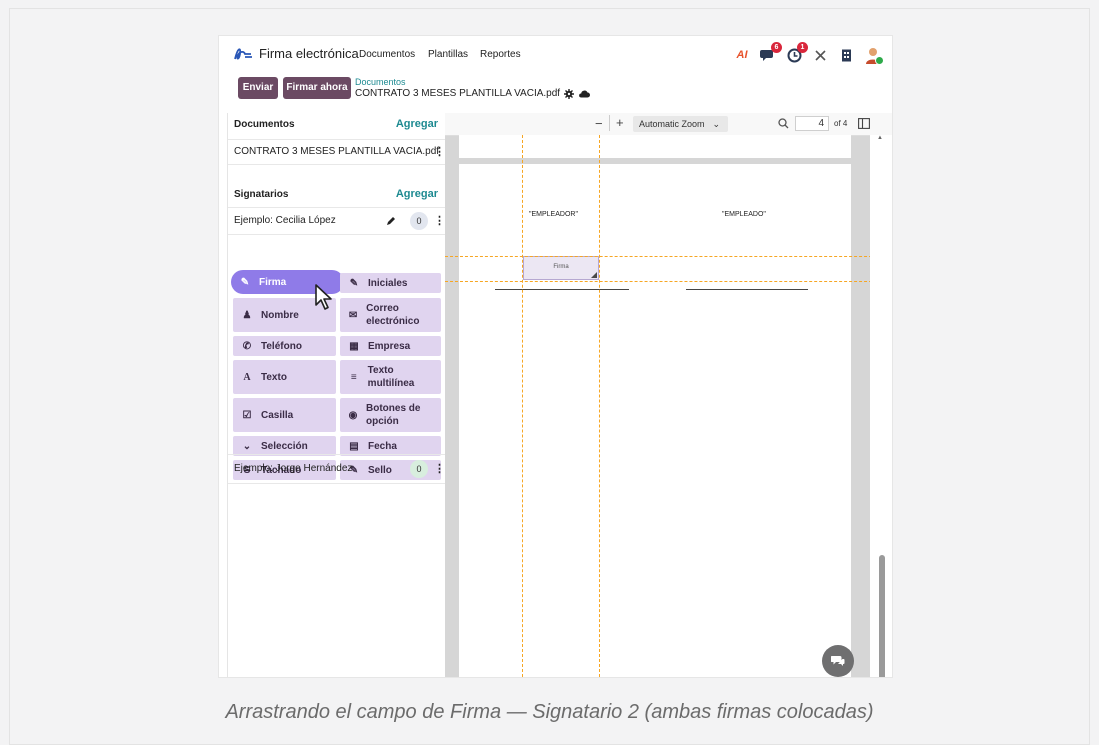  Describe the element at coordinates (500, 54) in the screenshot. I see `menu-reportes: Reportes` at that location.